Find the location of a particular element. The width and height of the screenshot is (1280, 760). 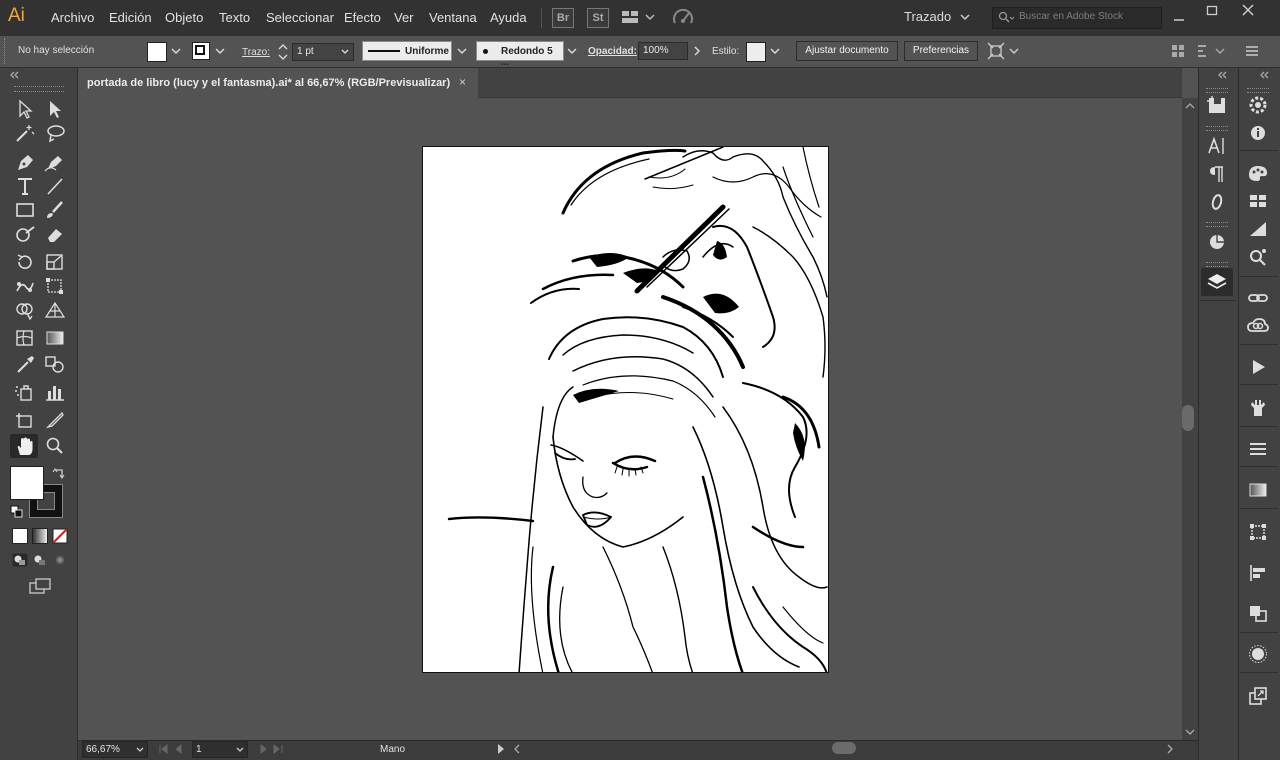

stroke-stepper-icon is located at coordinates (283, 52).